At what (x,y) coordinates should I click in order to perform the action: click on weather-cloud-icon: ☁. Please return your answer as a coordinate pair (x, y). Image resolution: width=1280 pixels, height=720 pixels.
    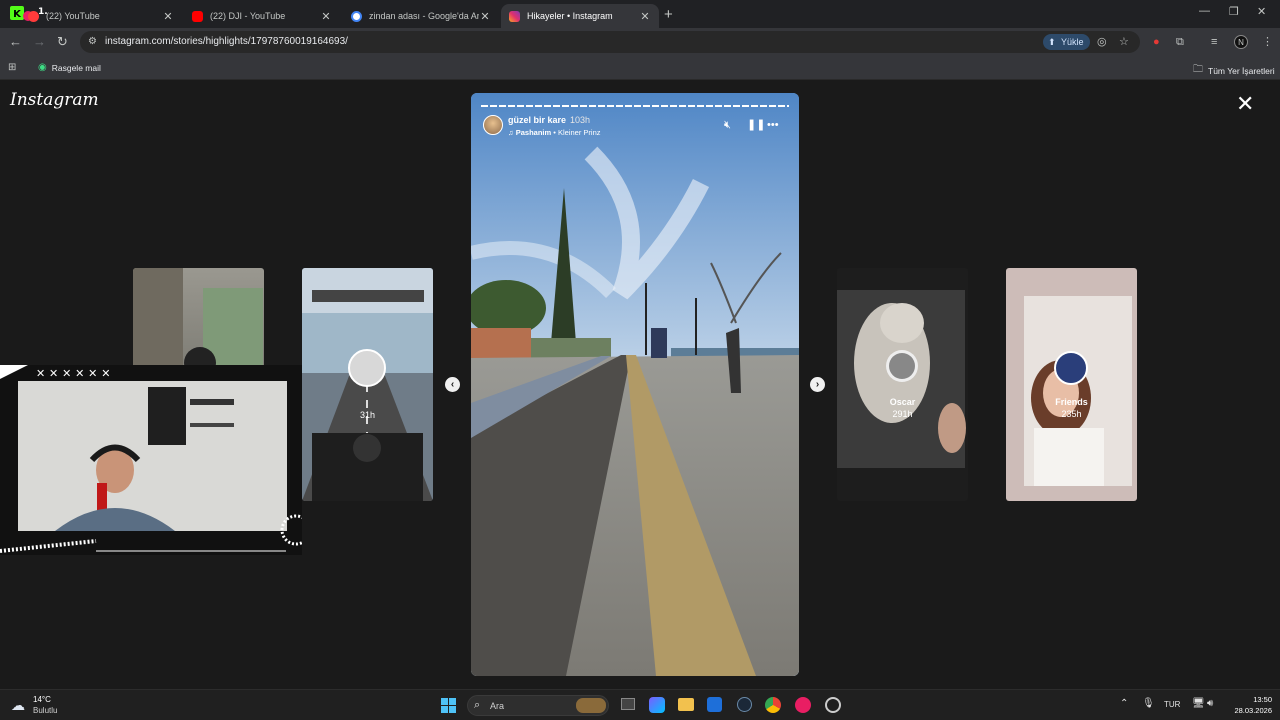
    Looking at the image, I should click on (18, 705).